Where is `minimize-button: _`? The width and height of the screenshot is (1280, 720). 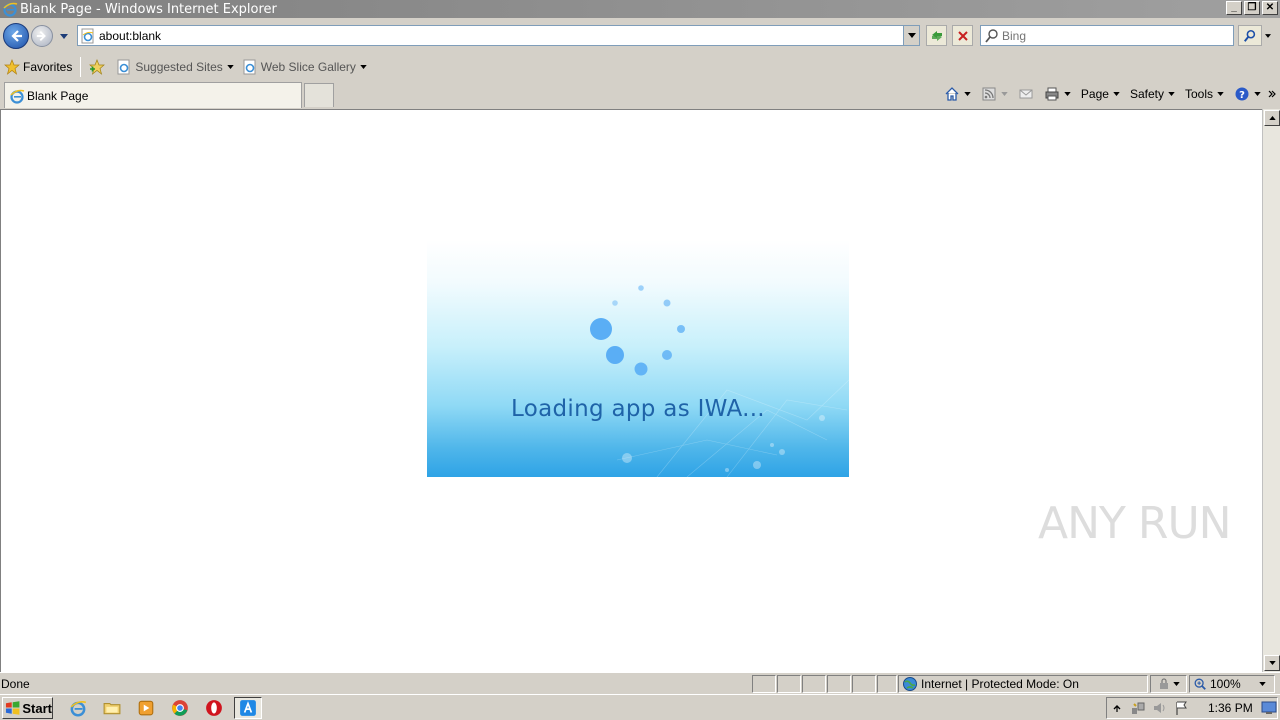 minimize-button: _ is located at coordinates (1234, 8).